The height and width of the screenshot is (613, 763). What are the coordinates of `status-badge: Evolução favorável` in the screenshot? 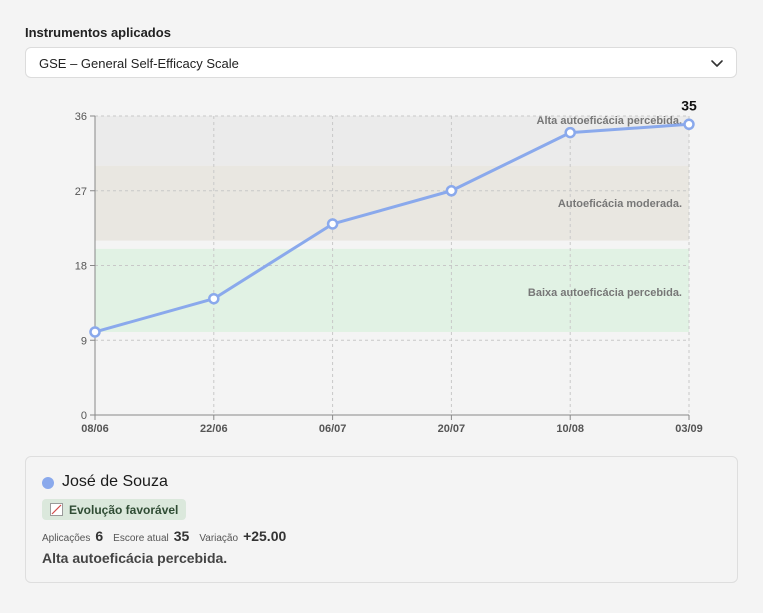 It's located at (114, 509).